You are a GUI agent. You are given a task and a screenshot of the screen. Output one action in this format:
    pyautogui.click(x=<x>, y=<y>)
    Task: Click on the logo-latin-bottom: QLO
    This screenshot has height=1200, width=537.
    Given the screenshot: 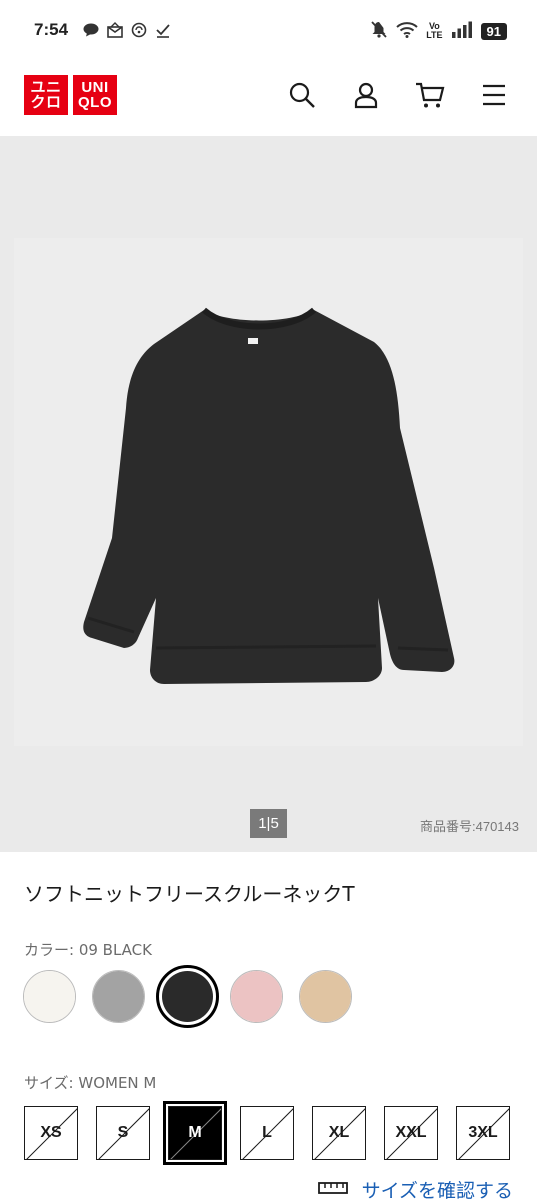 What is the action you would take?
    pyautogui.click(x=95, y=102)
    